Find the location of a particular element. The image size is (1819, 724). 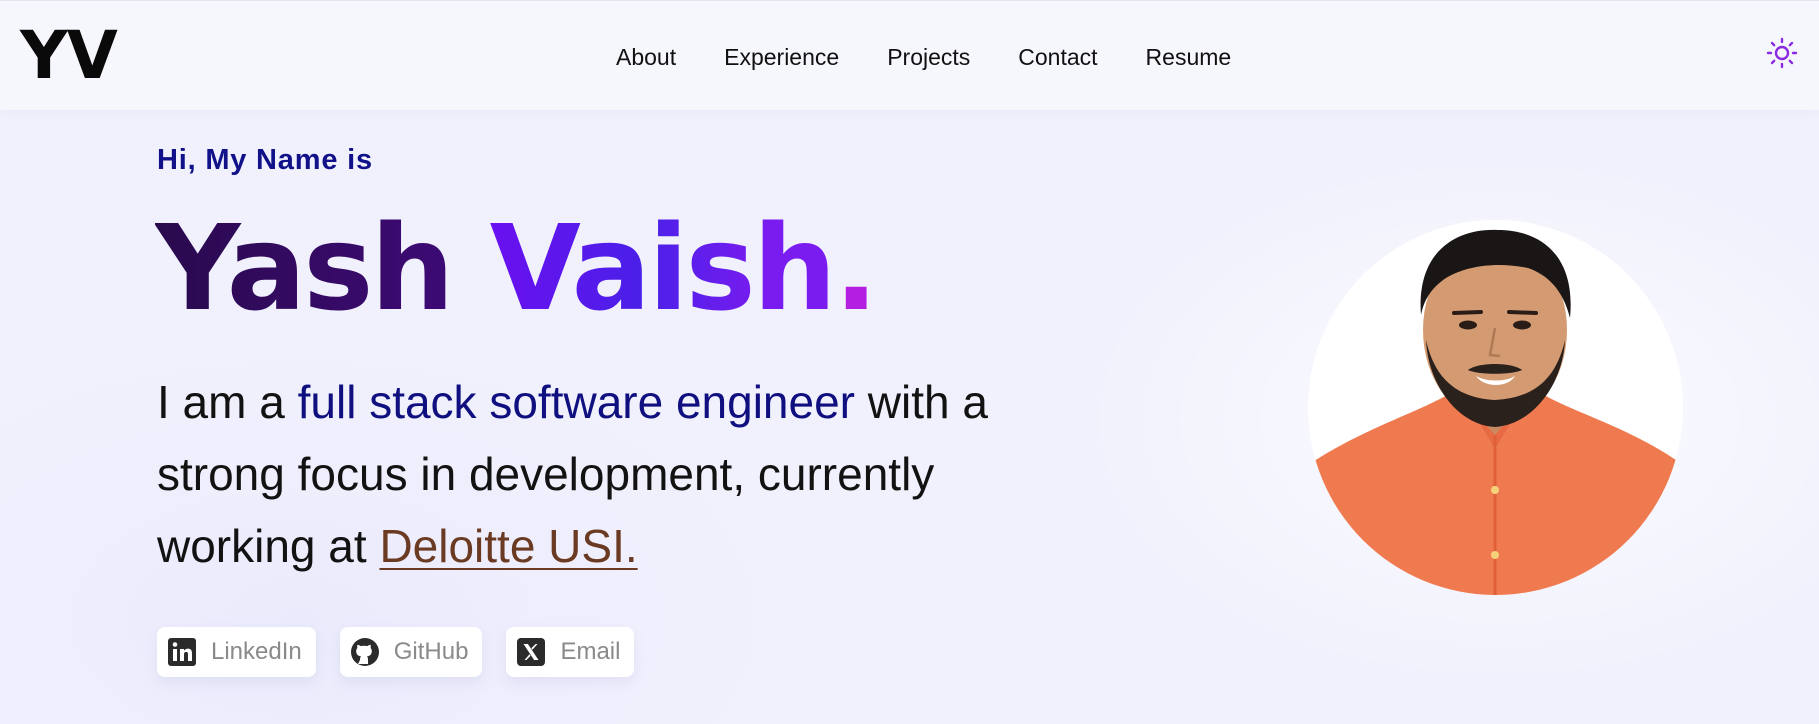

sun-icon is located at coordinates (1782, 53).